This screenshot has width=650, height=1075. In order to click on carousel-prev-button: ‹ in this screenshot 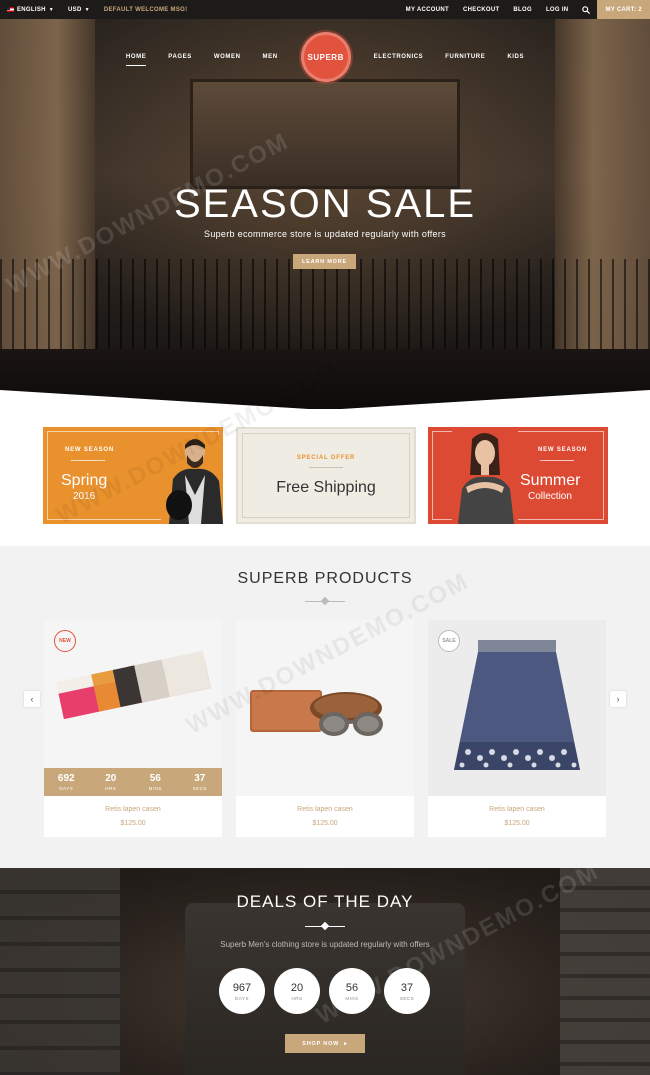, I will do `click(32, 699)`.